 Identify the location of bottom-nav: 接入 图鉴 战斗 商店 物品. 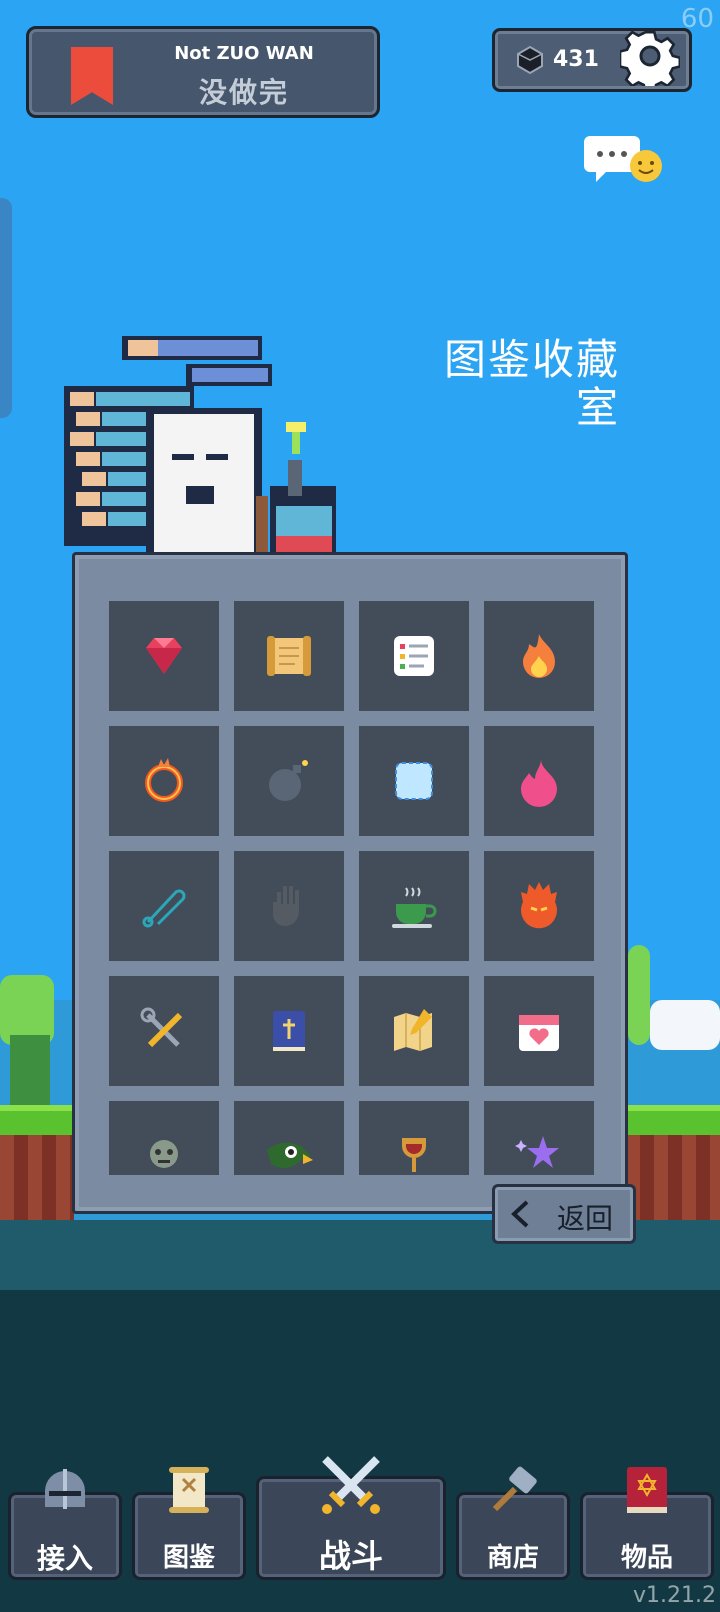
(360, 1521).